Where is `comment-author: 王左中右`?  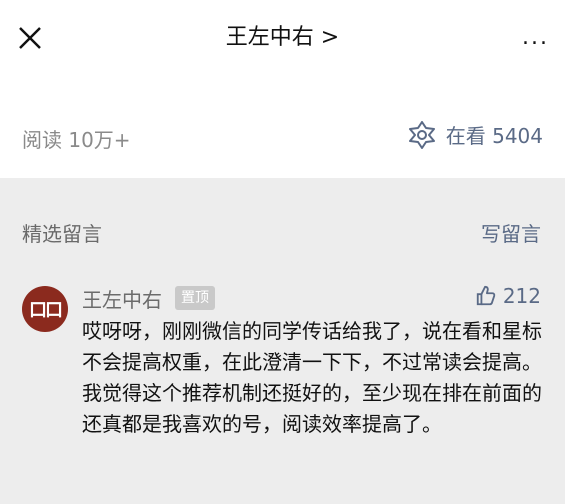 comment-author: 王左中右 is located at coordinates (122, 298).